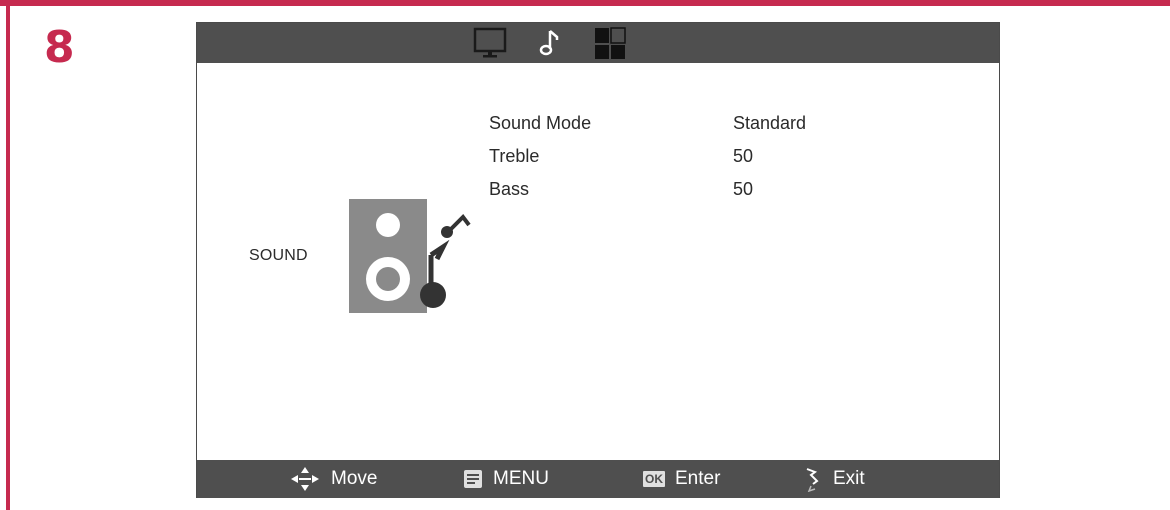 The width and height of the screenshot is (1170, 510). What do you see at coordinates (549, 43) in the screenshot?
I see `music-note-icon` at bounding box center [549, 43].